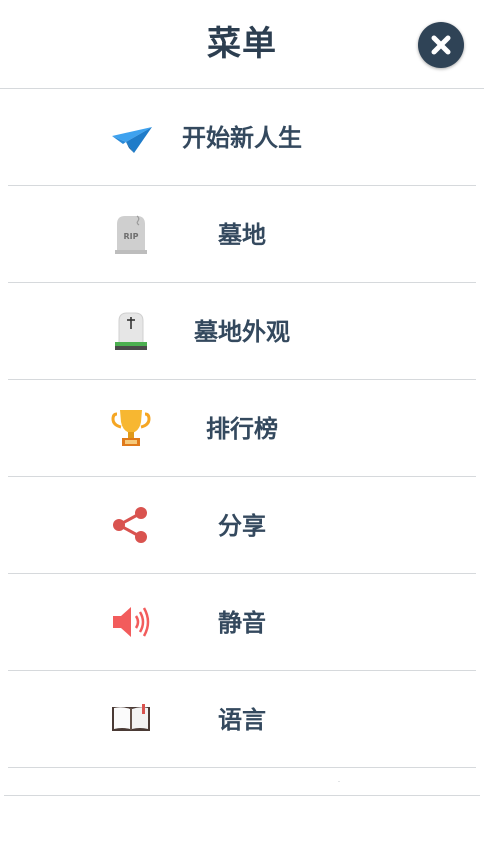 The height and width of the screenshot is (860, 484). I want to click on menu-item-label: 墓地外观, so click(242, 332).